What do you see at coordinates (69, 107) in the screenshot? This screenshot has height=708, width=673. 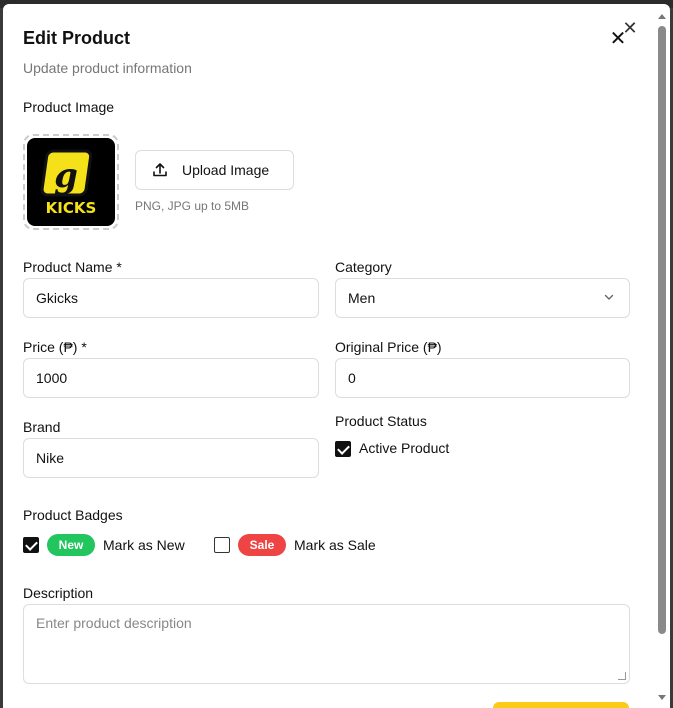 I see `product-image-label: Product Image` at bounding box center [69, 107].